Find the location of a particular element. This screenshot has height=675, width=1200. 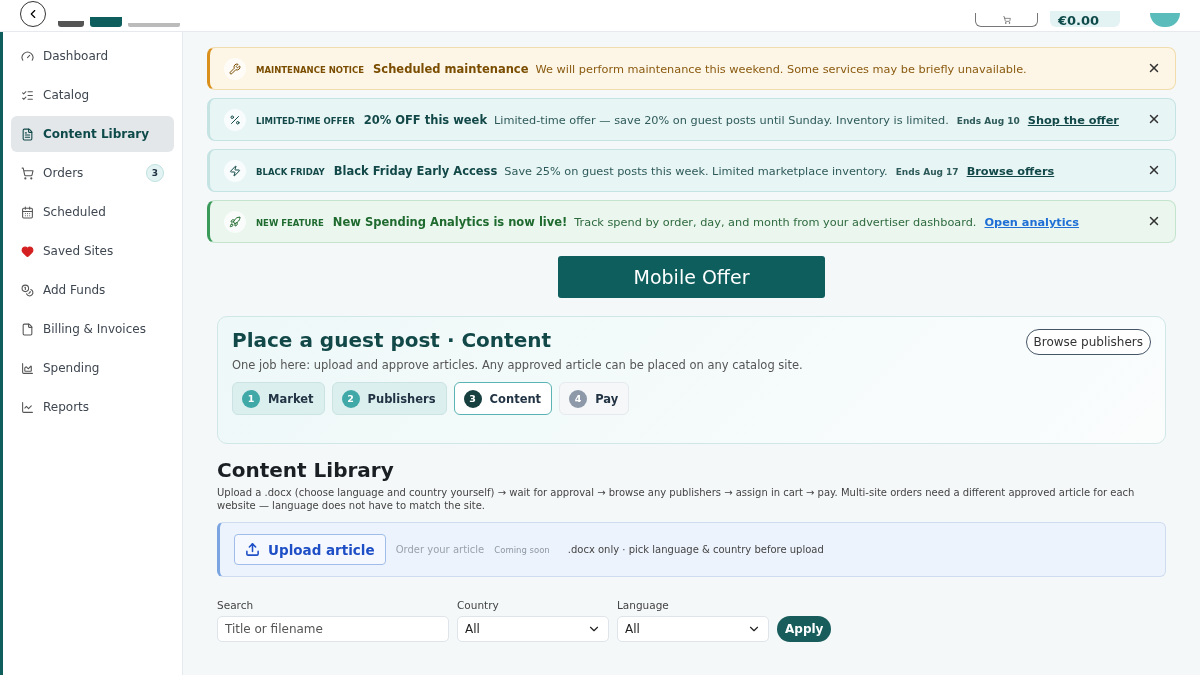

calendar-icon is located at coordinates (27, 212).